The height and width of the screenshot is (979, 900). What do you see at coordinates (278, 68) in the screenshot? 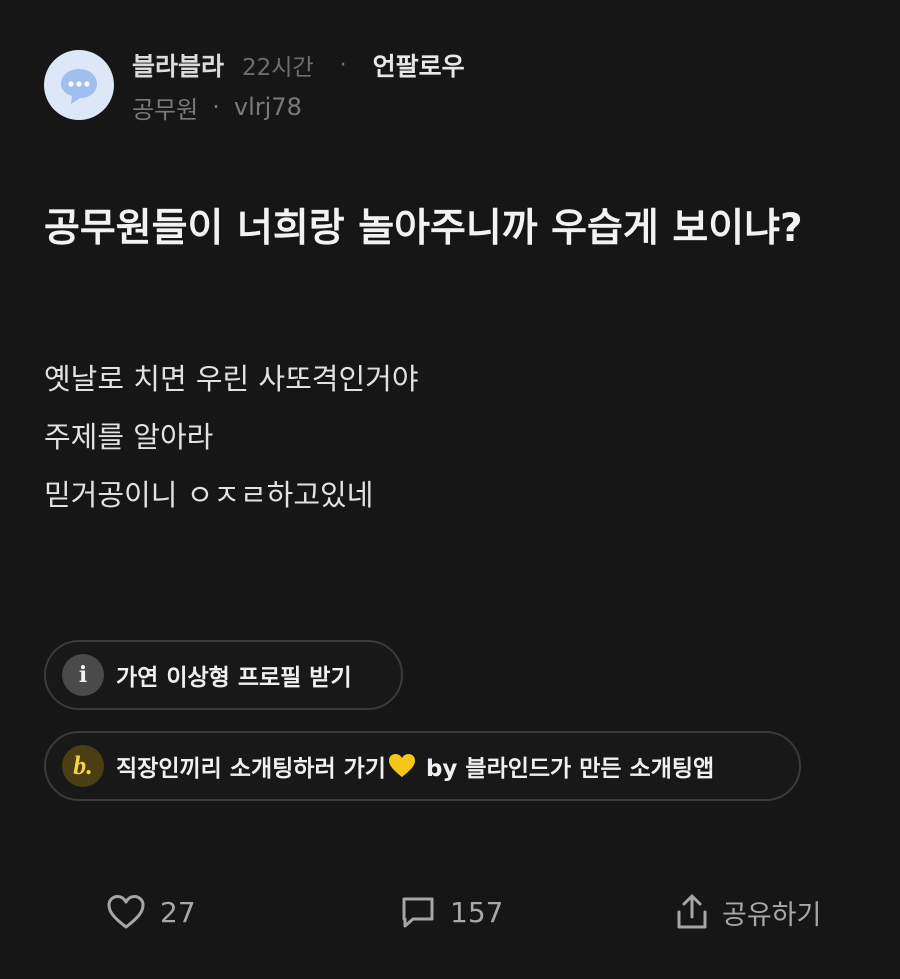
I see `post-time: 22시간` at bounding box center [278, 68].